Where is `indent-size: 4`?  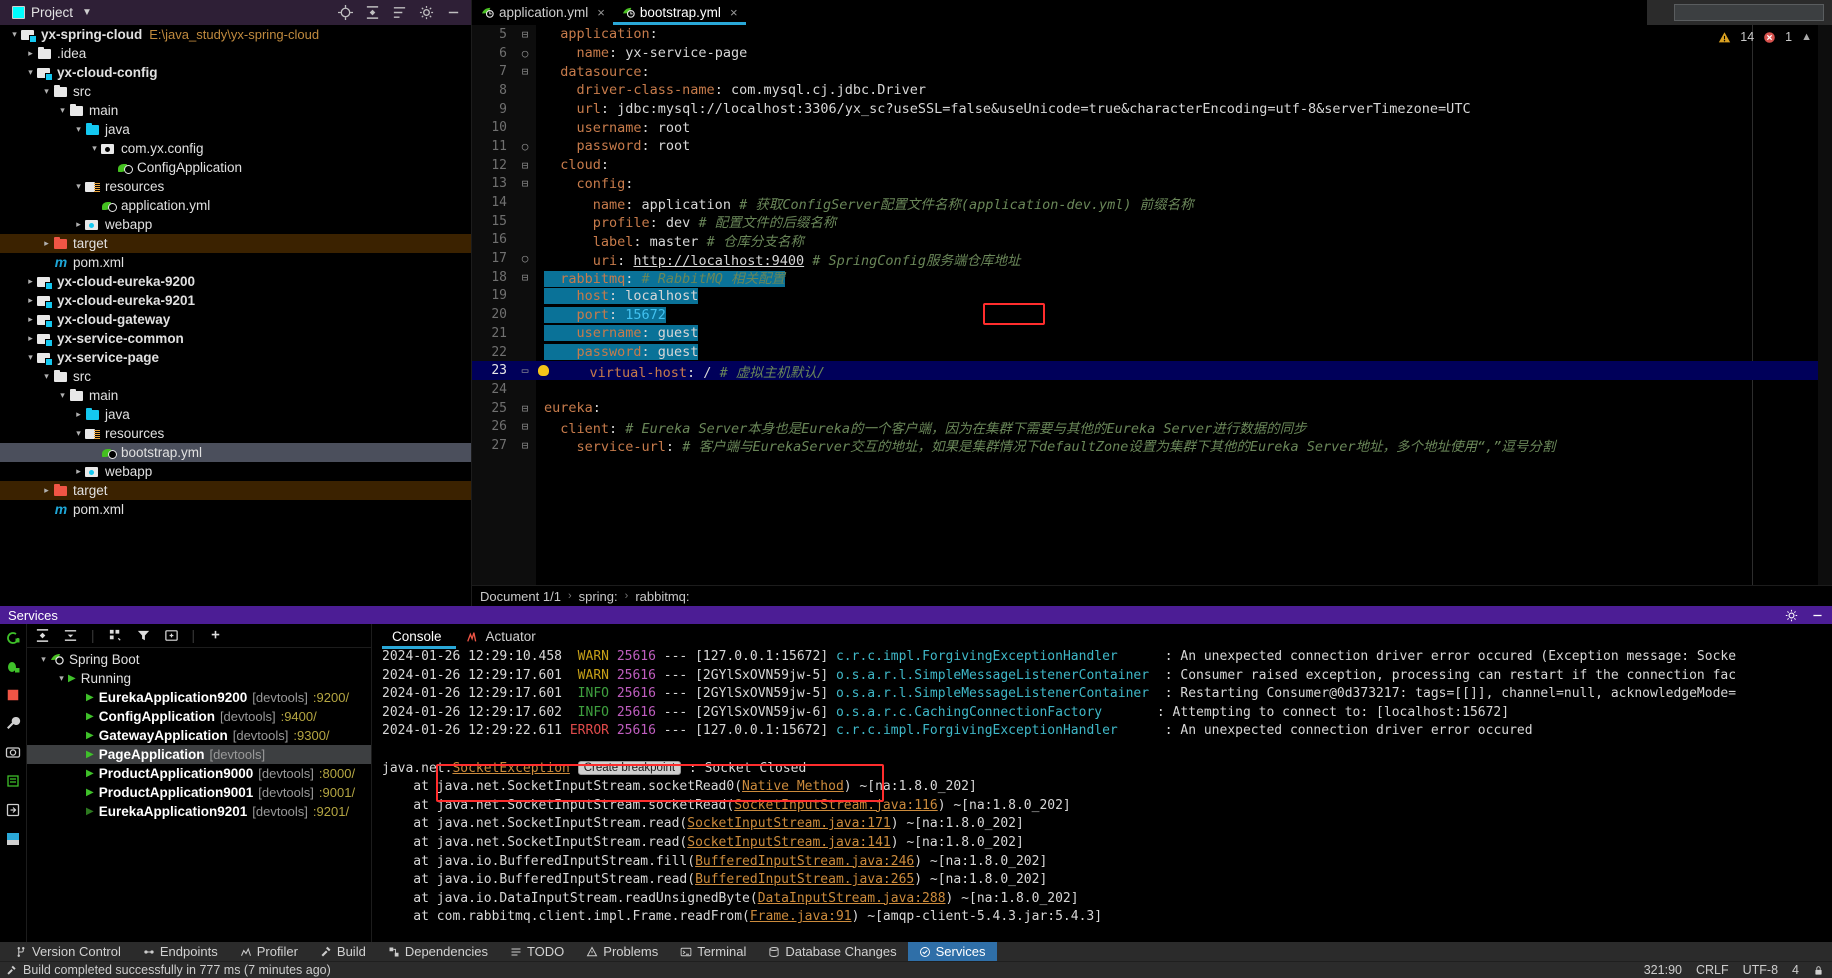 indent-size: 4 is located at coordinates (1795, 970).